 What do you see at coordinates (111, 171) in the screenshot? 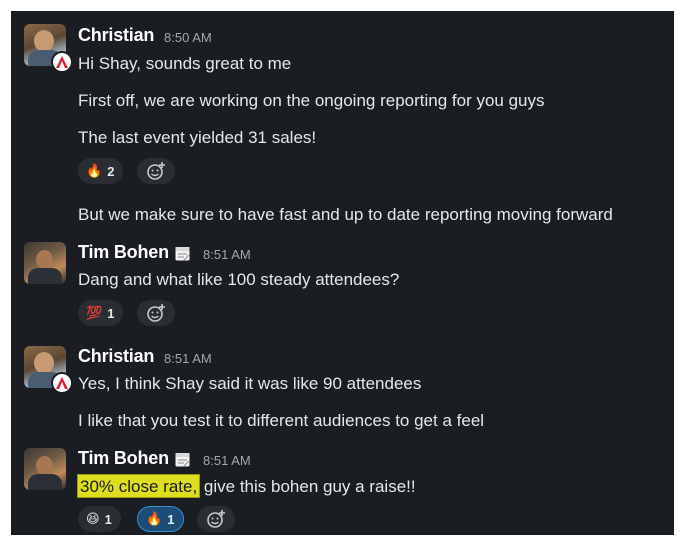
I see `reaction-count: 2` at bounding box center [111, 171].